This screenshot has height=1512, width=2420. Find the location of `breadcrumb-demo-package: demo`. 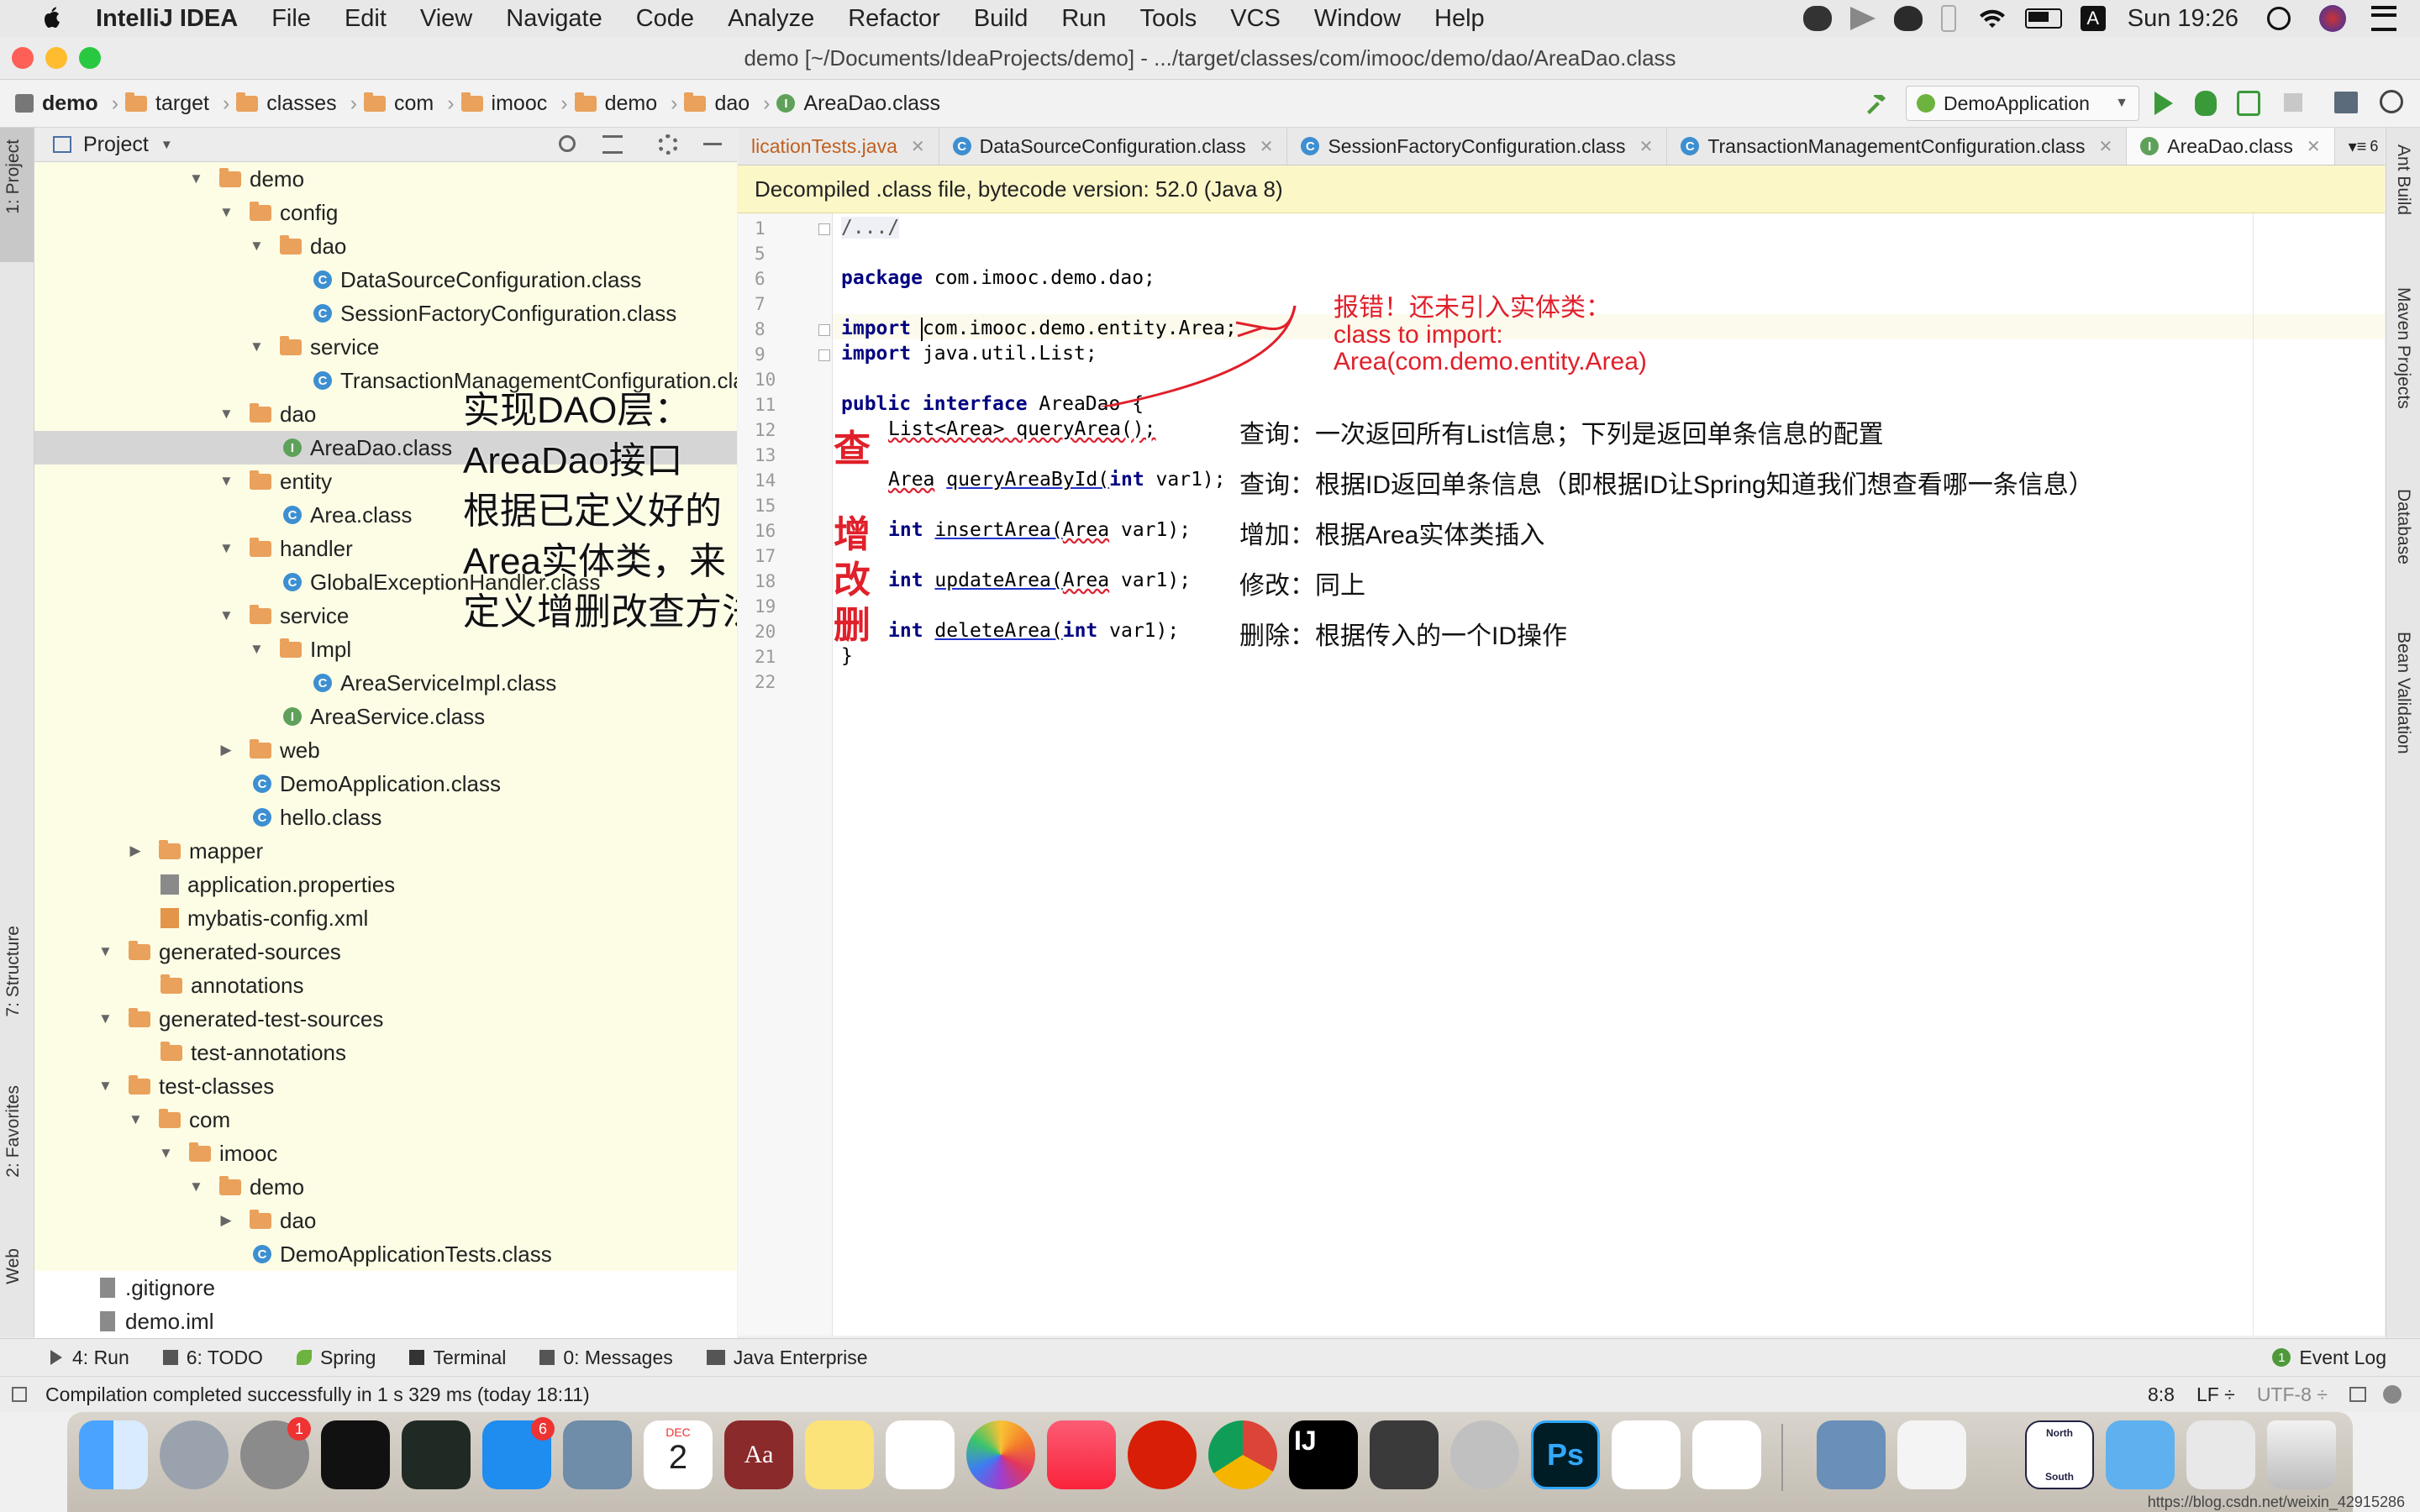

breadcrumb-demo-package: demo is located at coordinates (615, 104).